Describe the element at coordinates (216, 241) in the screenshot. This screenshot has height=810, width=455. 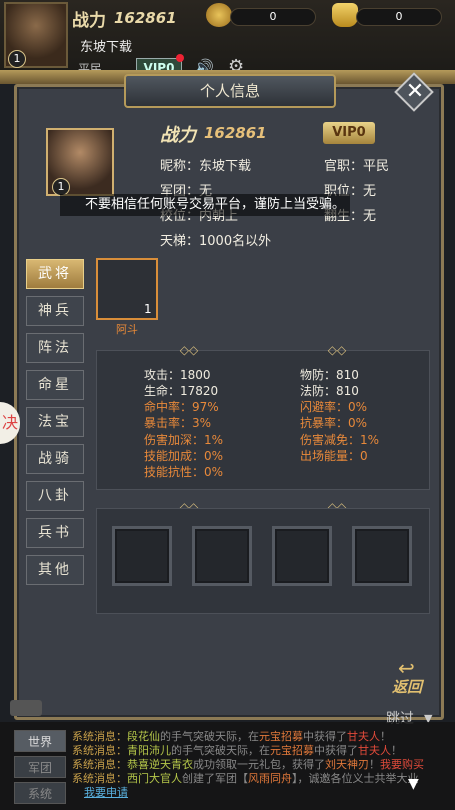
I see `ladder-rank: 天梯：1000名以外` at that location.